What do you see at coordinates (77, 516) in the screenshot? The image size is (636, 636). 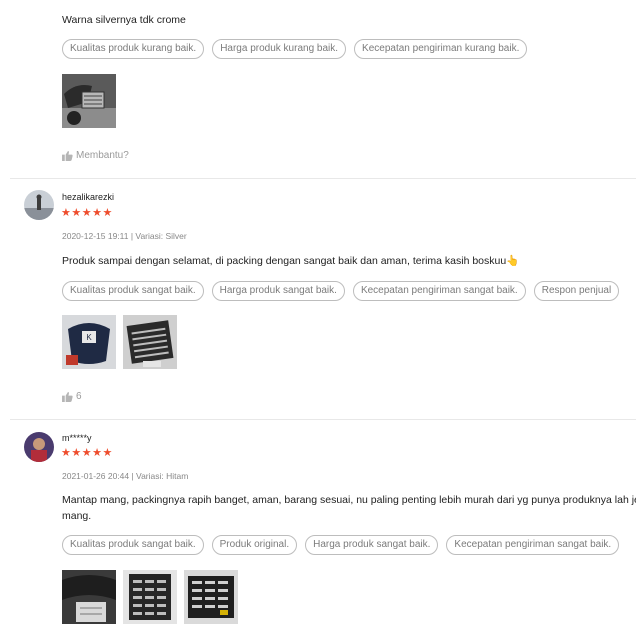 I see `review-text-line-2: mang.` at bounding box center [77, 516].